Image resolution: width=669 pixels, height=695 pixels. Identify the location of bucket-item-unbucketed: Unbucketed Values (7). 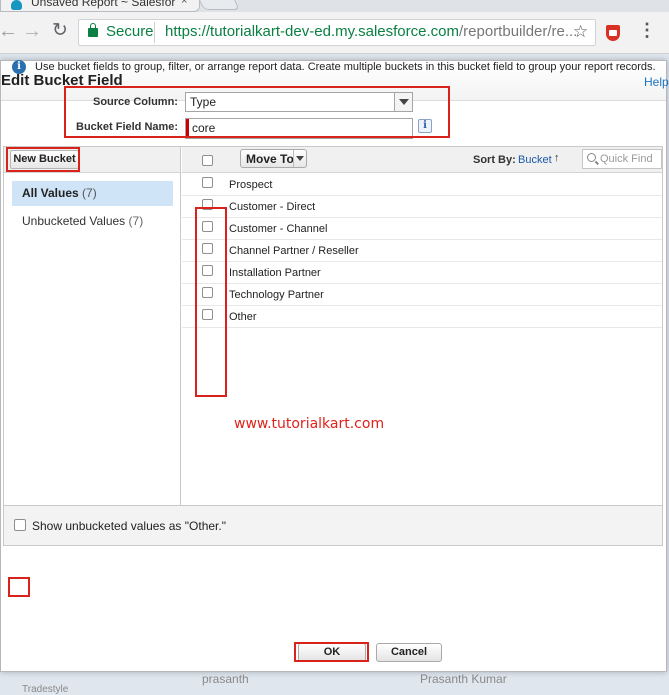
(82, 221).